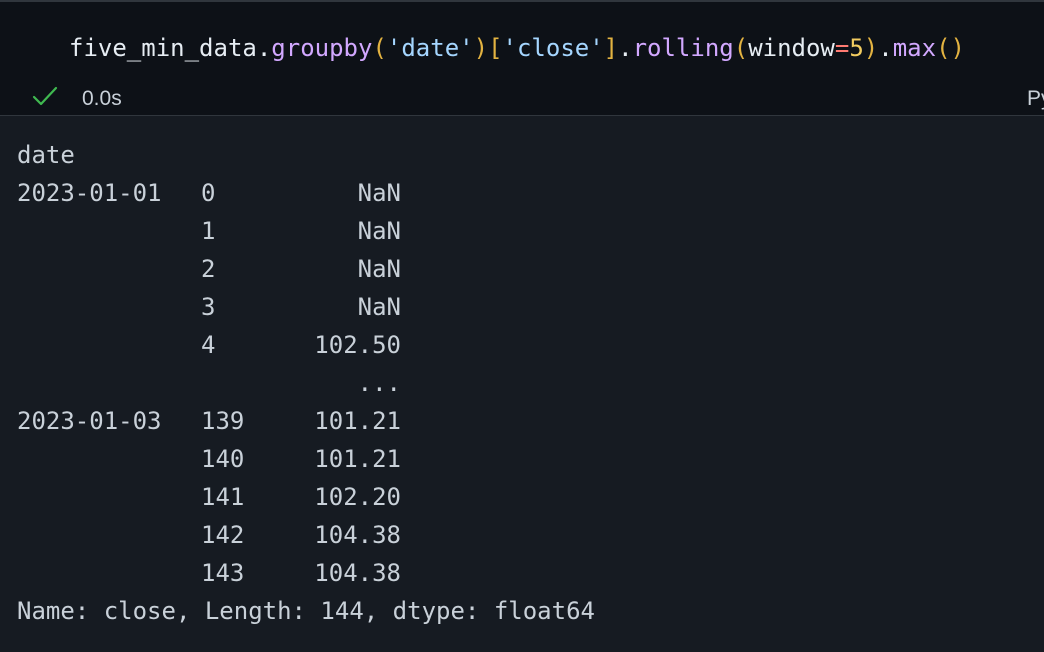  What do you see at coordinates (45, 96) in the screenshot?
I see `checkmark-icon` at bounding box center [45, 96].